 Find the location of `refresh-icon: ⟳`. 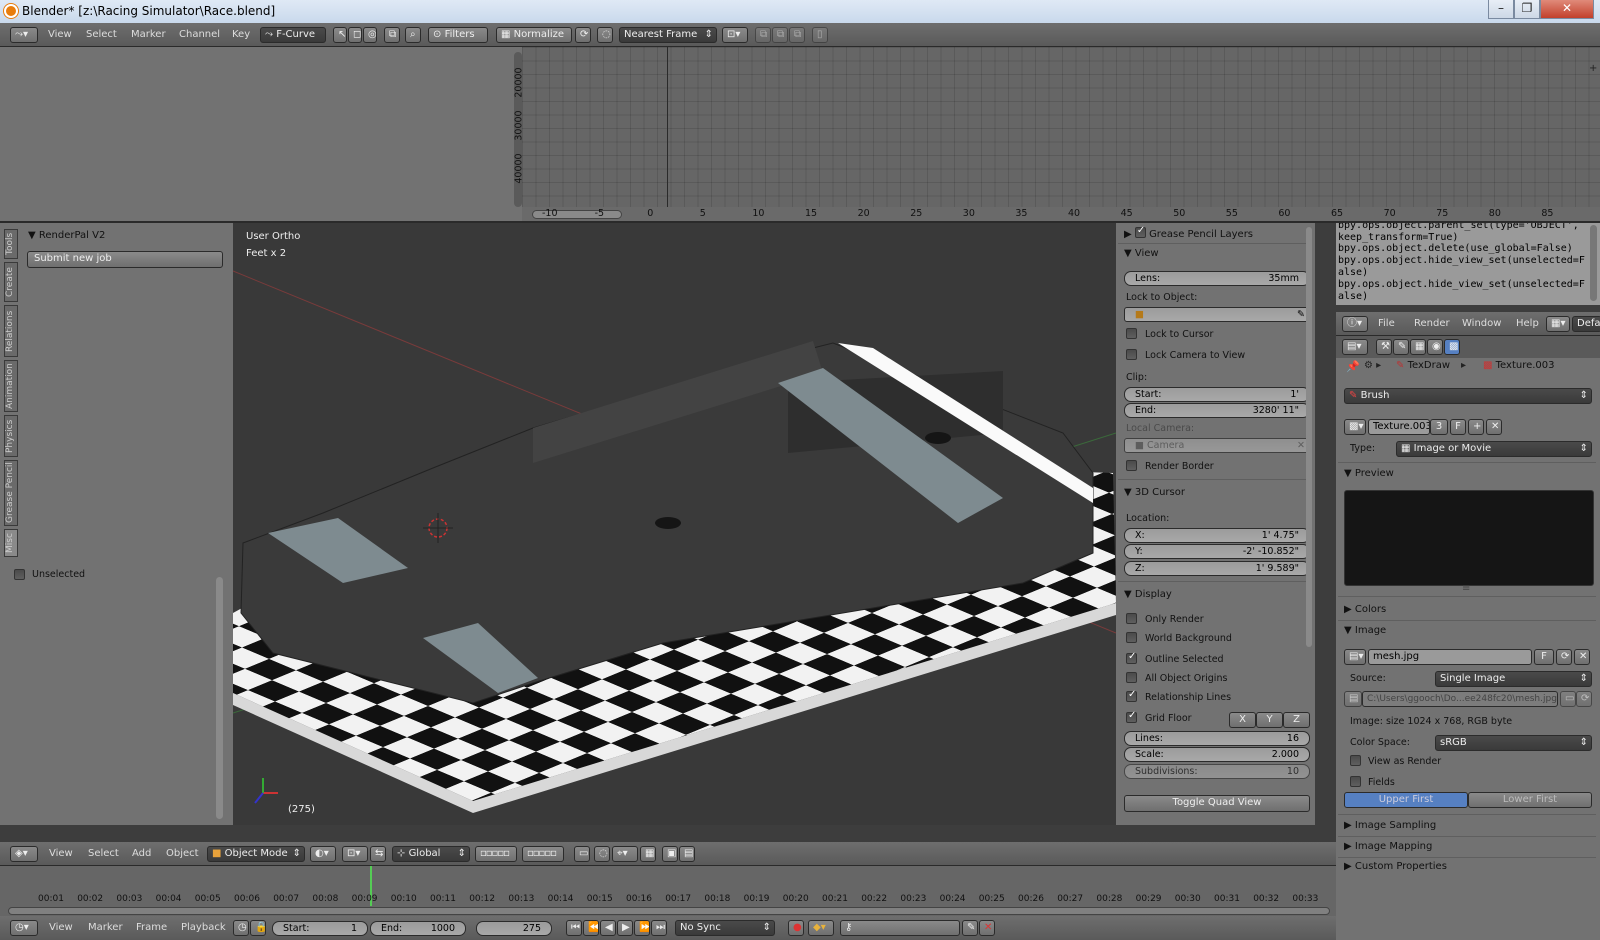

refresh-icon: ⟳ is located at coordinates (583, 35).